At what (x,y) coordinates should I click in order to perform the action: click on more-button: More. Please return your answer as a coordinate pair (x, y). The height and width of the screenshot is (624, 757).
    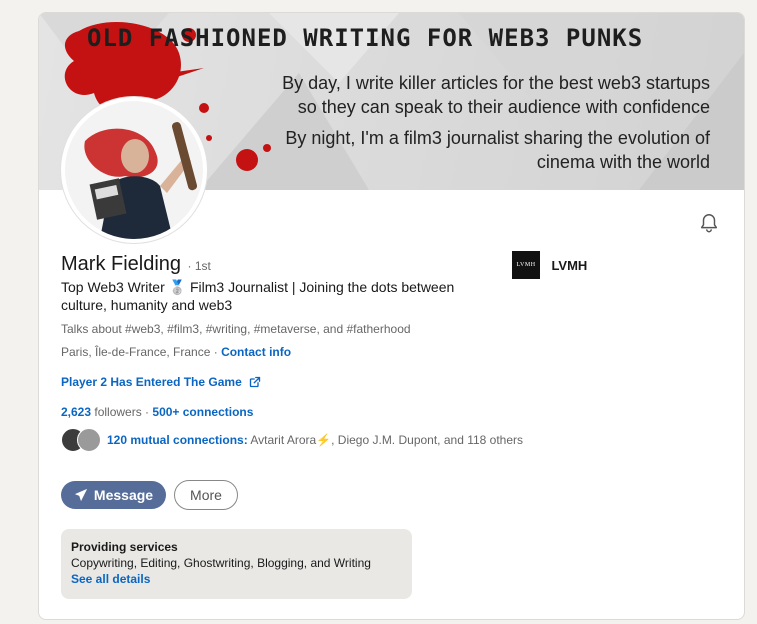
    Looking at the image, I should click on (206, 495).